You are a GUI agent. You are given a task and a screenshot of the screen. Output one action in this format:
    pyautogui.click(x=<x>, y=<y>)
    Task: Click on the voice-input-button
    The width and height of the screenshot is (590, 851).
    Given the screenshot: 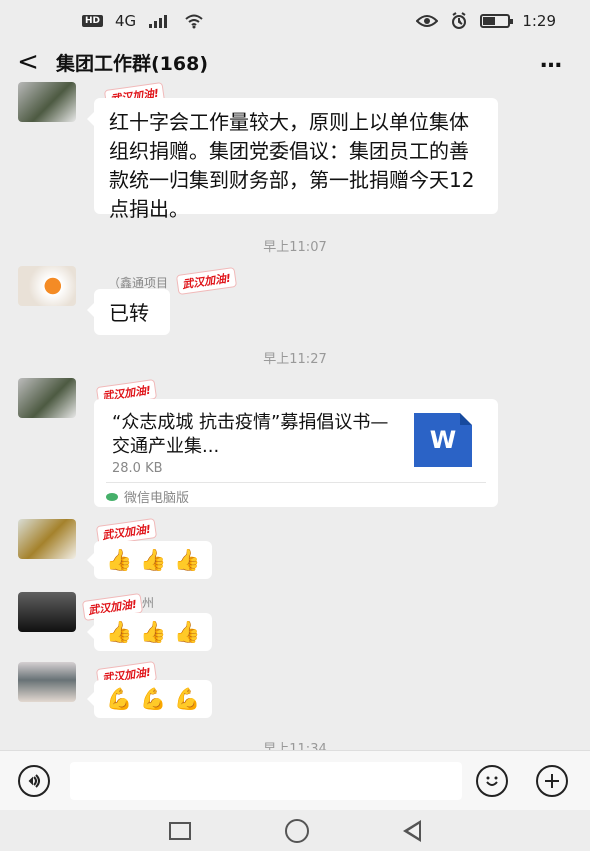 What is the action you would take?
    pyautogui.click(x=34, y=781)
    